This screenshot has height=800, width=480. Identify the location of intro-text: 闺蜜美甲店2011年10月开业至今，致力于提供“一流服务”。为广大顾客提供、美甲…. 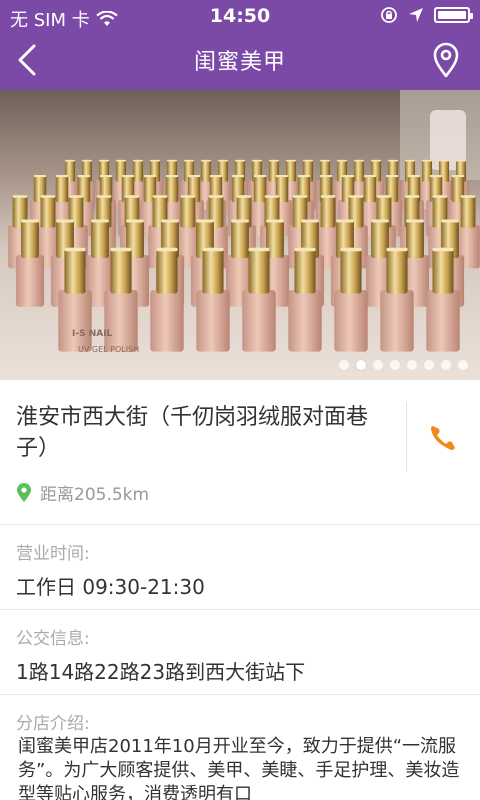
(239, 768).